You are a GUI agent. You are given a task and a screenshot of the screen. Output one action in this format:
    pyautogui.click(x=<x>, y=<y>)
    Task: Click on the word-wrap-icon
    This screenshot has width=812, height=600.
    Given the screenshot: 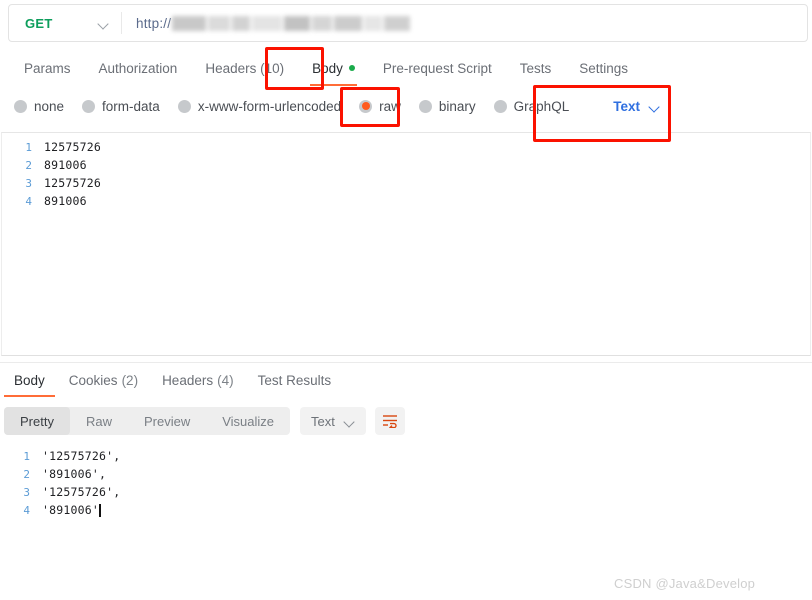 What is the action you would take?
    pyautogui.click(x=389, y=421)
    